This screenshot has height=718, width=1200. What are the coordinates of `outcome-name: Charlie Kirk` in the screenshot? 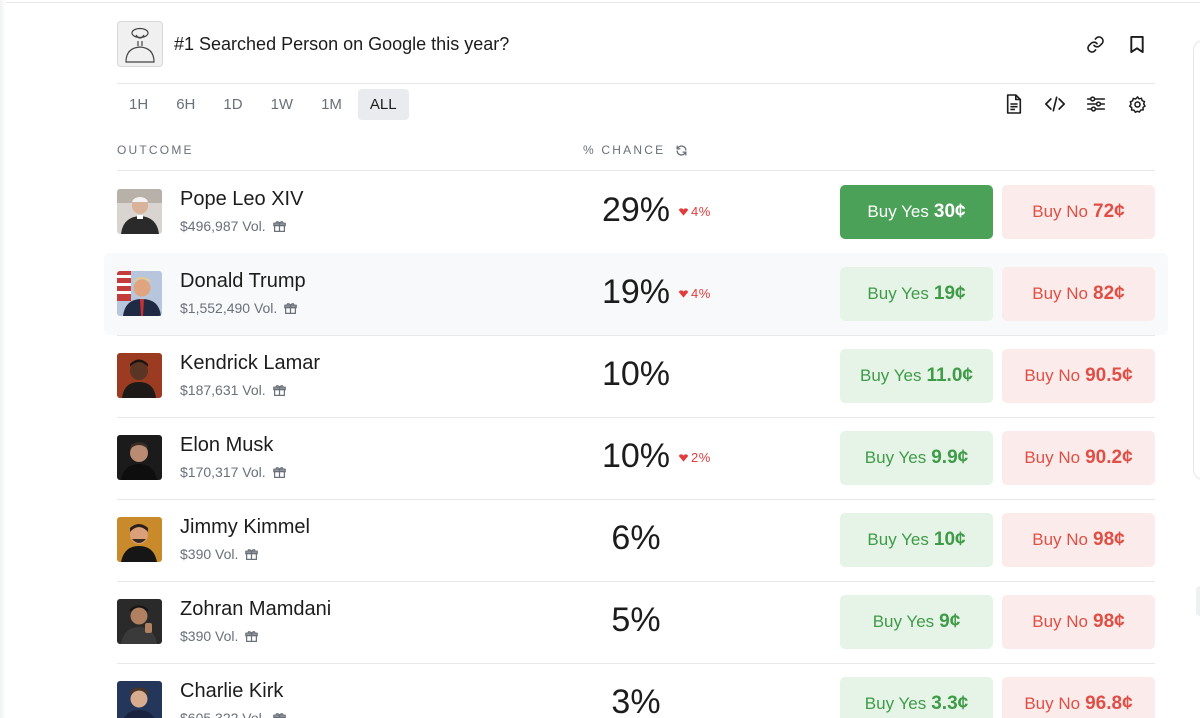 It's located at (232, 691).